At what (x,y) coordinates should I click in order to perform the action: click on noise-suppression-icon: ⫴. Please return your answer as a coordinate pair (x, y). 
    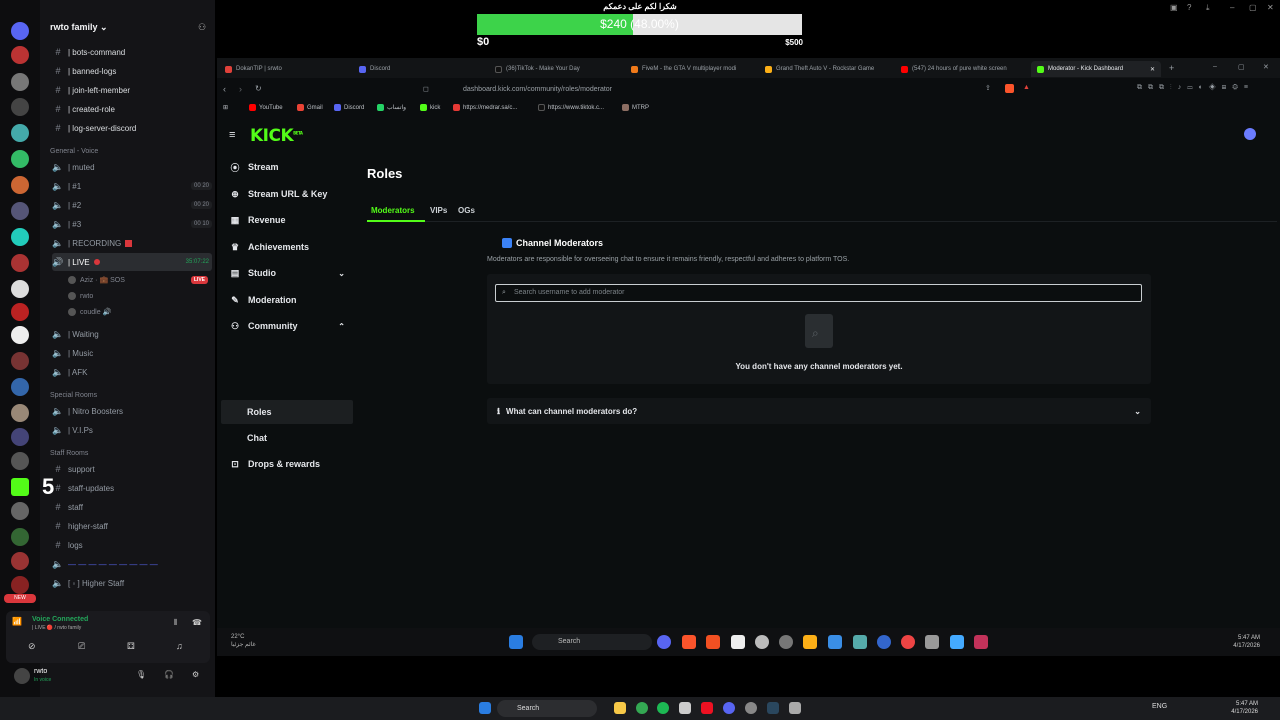
    Looking at the image, I should click on (175, 623).